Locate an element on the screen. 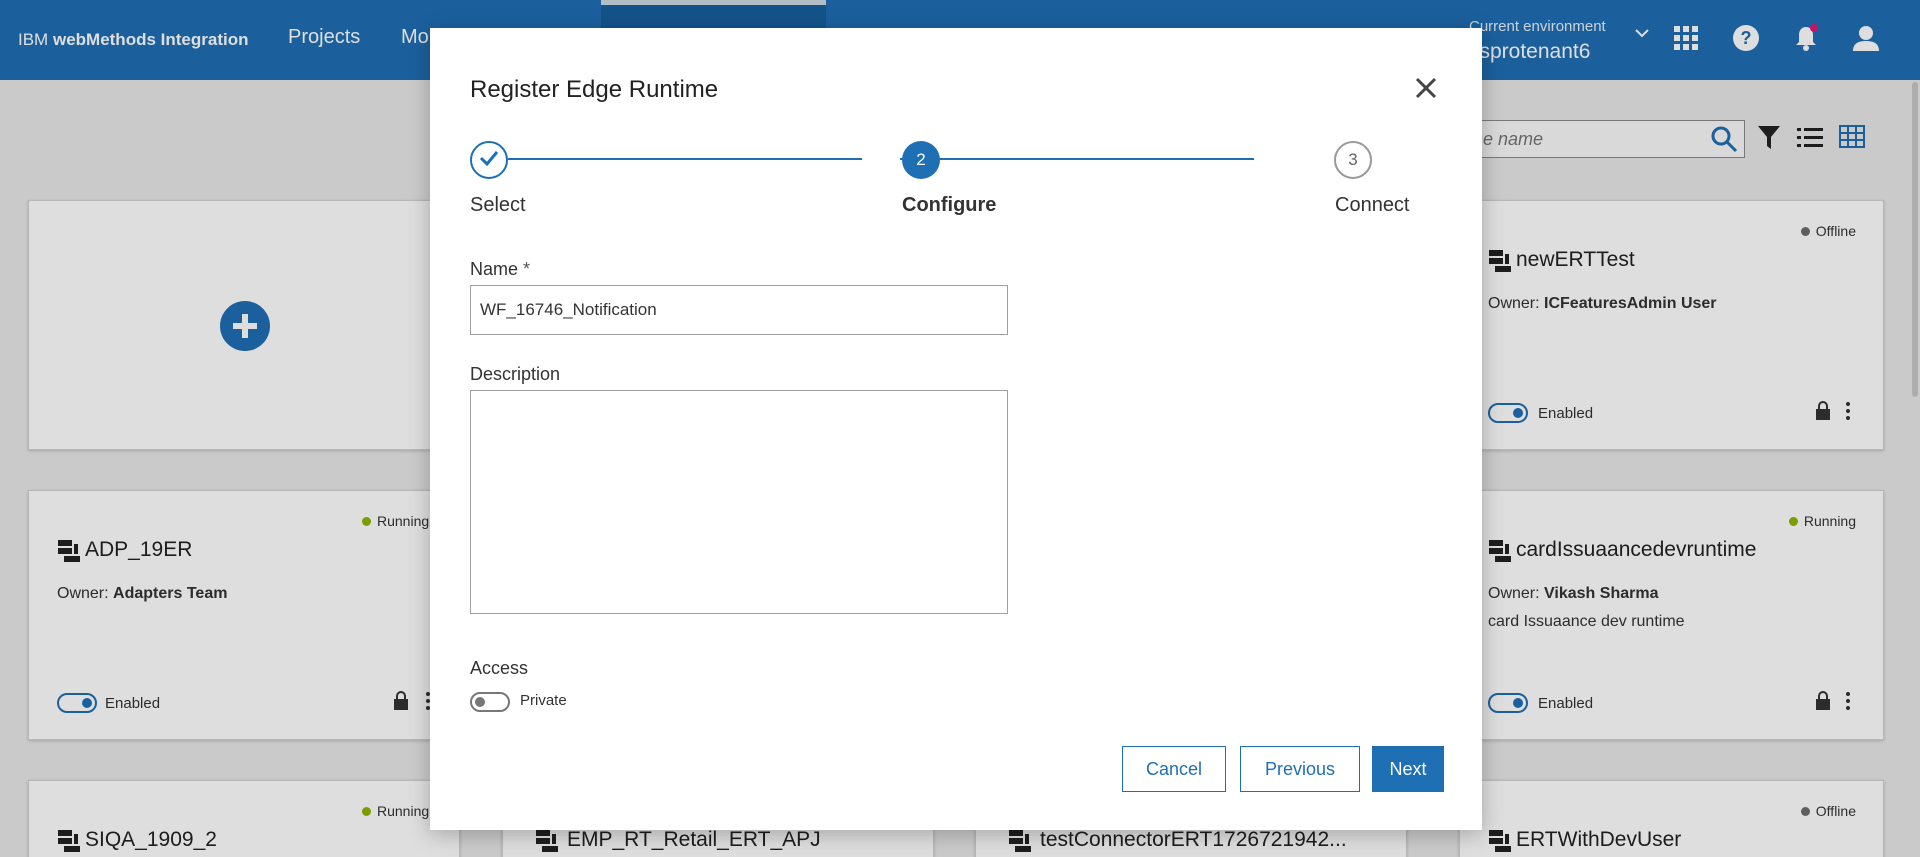 The image size is (1920, 857). name-label-text: Name is located at coordinates (494, 269).